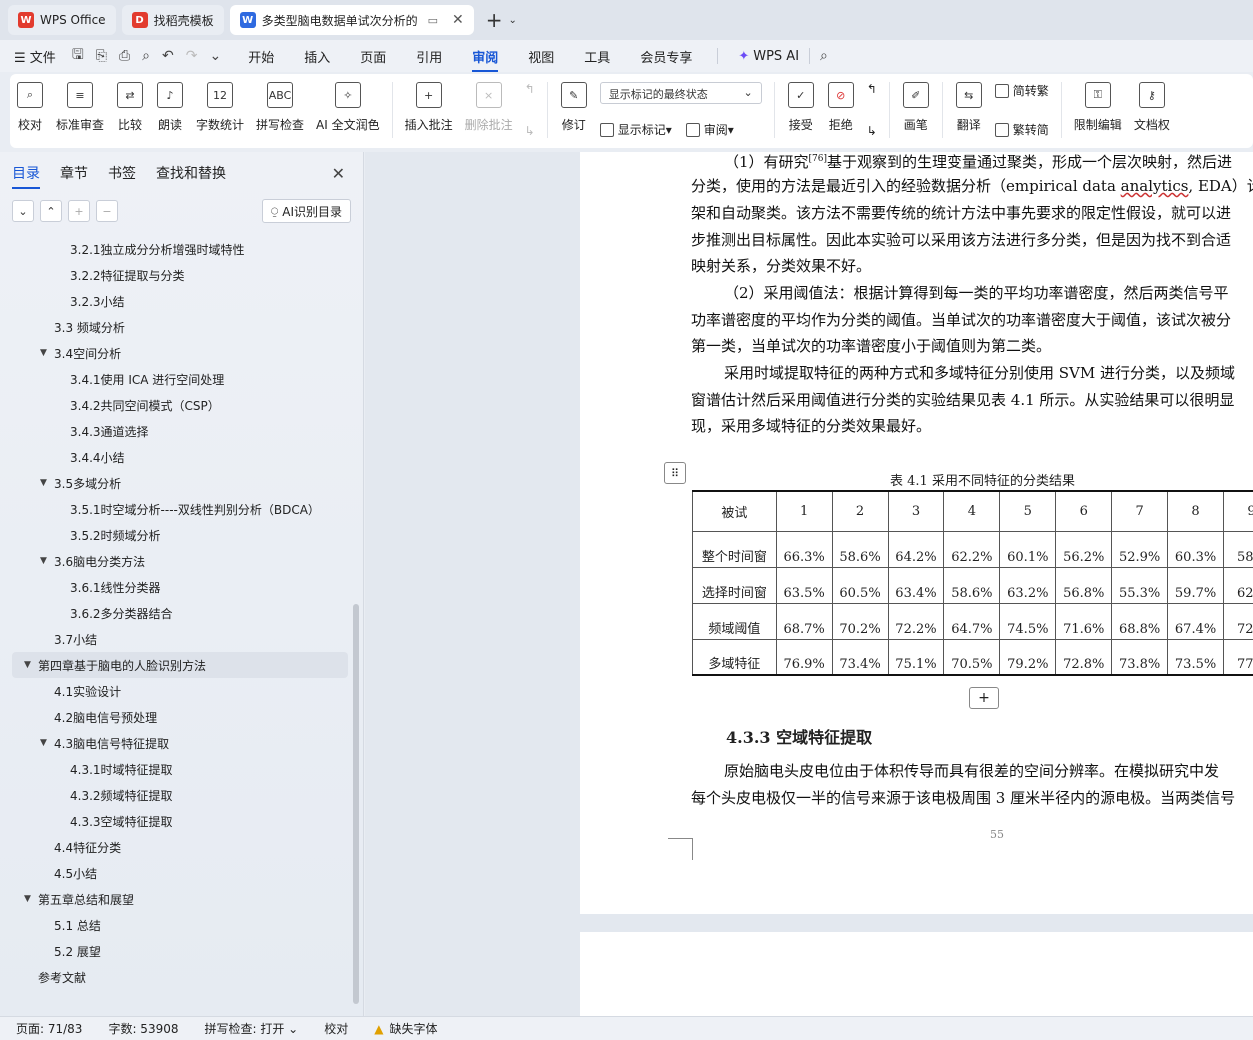  Describe the element at coordinates (1238, 621) in the screenshot. I see `table-cell: 72.8` at that location.